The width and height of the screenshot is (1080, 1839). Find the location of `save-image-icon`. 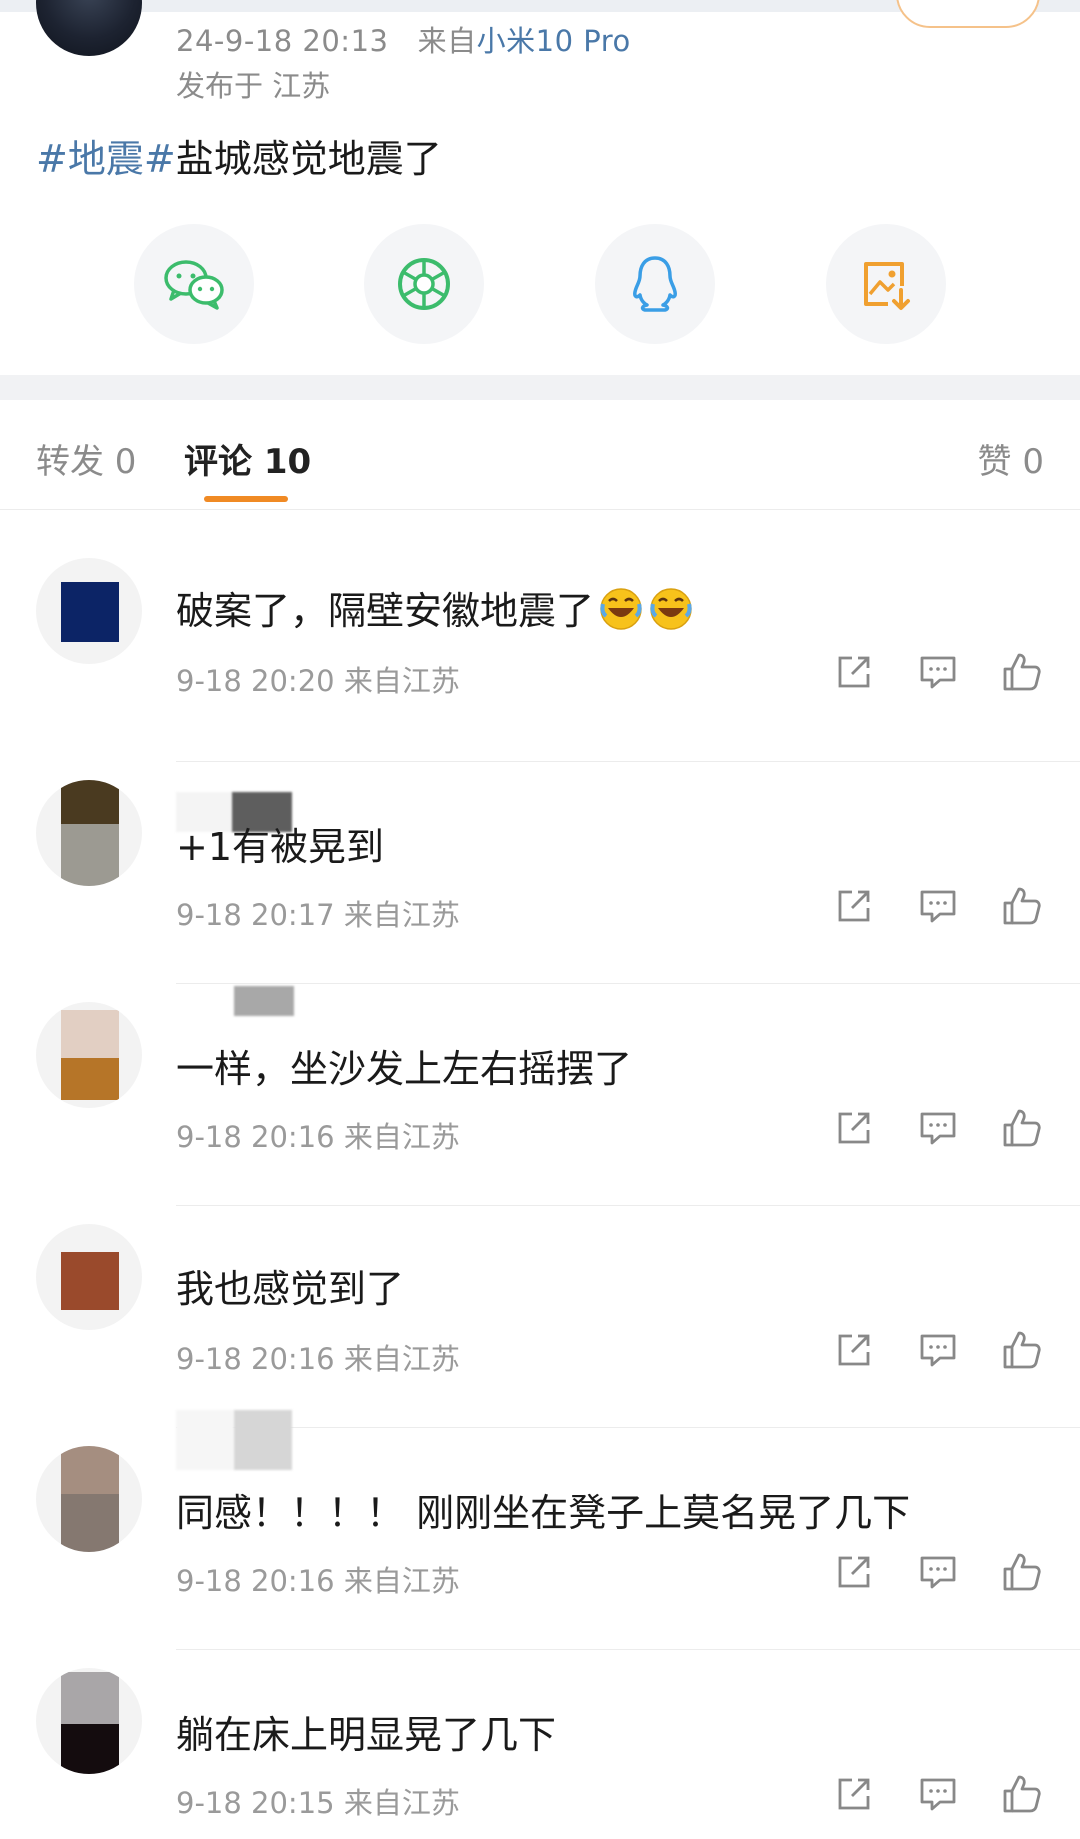

save-image-icon is located at coordinates (887, 286).